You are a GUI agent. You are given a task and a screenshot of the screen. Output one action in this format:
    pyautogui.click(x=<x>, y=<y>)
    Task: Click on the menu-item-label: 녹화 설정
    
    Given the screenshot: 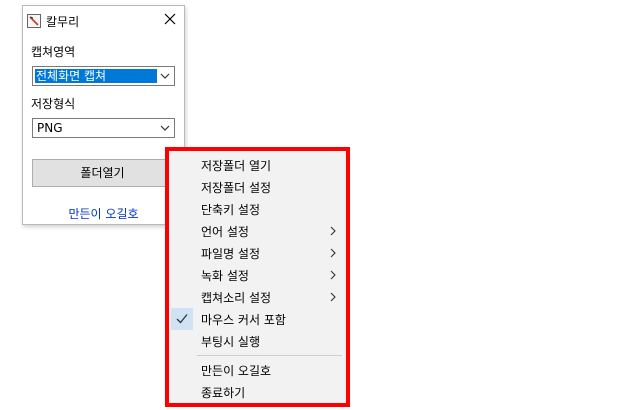 What is the action you would take?
    pyautogui.click(x=225, y=276)
    